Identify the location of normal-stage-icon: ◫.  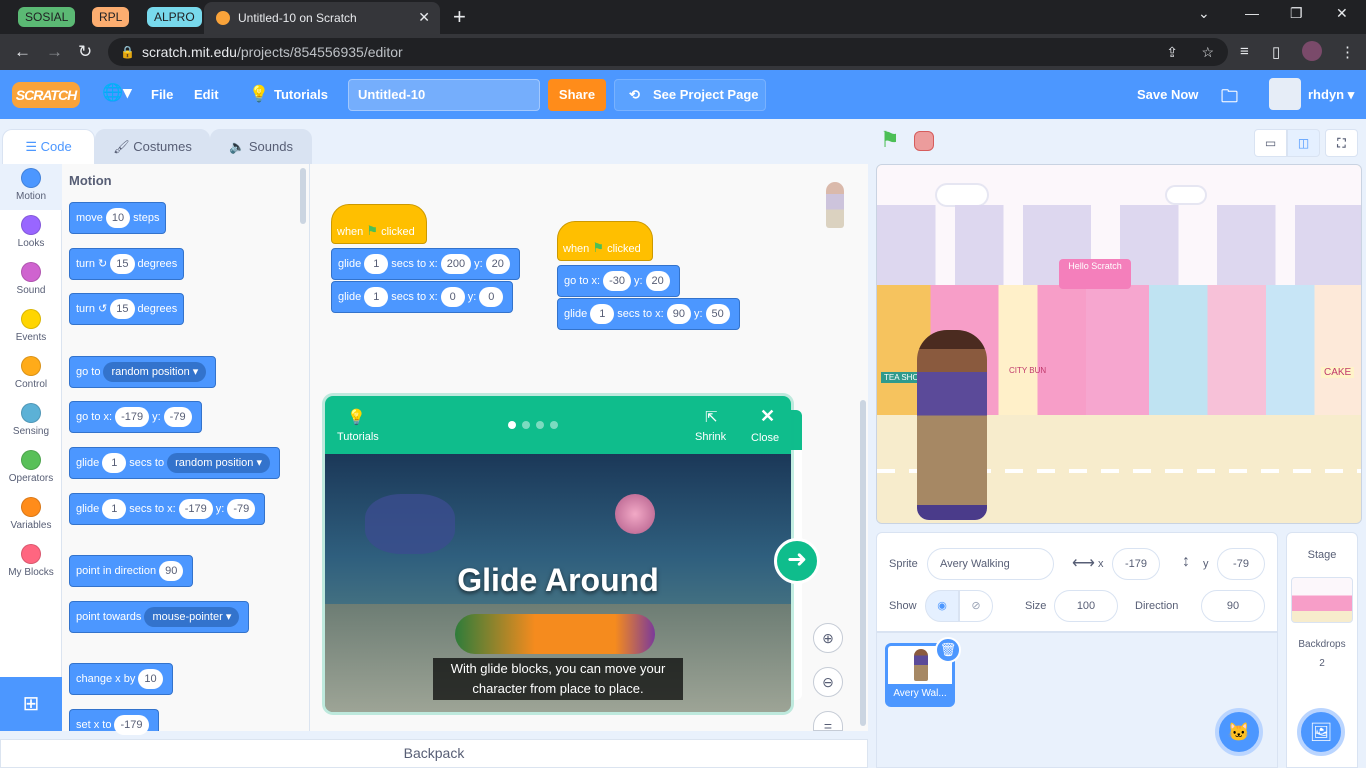
(1303, 143).